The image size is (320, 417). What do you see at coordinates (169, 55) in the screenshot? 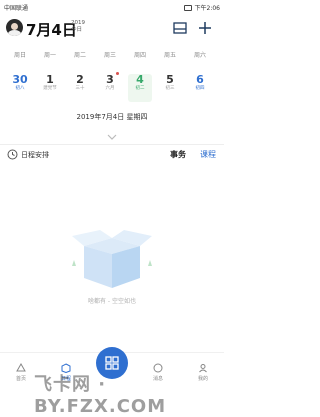
I see `weekday-label: 周五` at bounding box center [169, 55].